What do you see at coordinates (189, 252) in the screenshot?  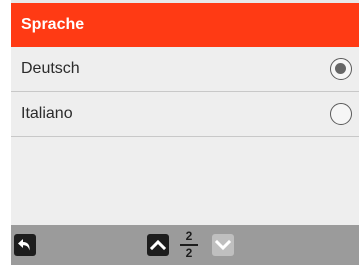 I see `page-total: 2` at bounding box center [189, 252].